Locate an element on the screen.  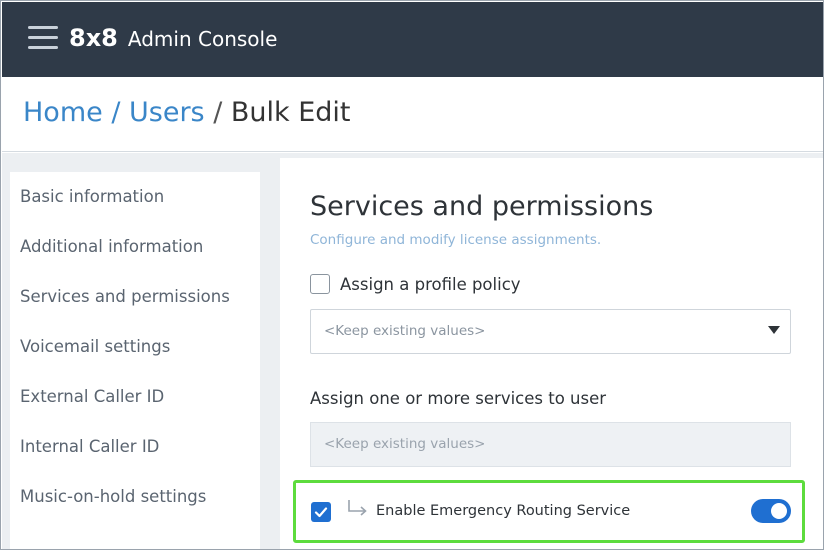
top-navbar: 8x8 Admin Console is located at coordinates (412, 39).